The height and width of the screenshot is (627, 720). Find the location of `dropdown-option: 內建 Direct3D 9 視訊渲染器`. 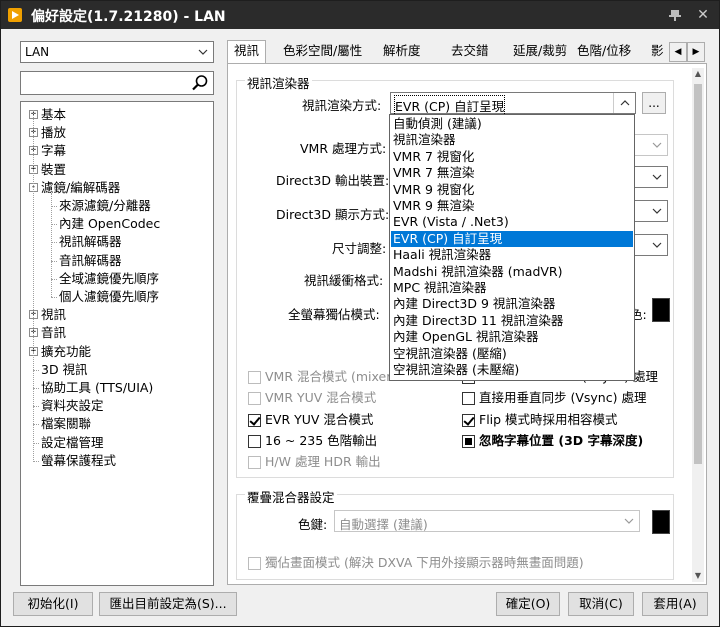

dropdown-option: 內建 Direct3D 9 視訊渲染器 is located at coordinates (512, 304).